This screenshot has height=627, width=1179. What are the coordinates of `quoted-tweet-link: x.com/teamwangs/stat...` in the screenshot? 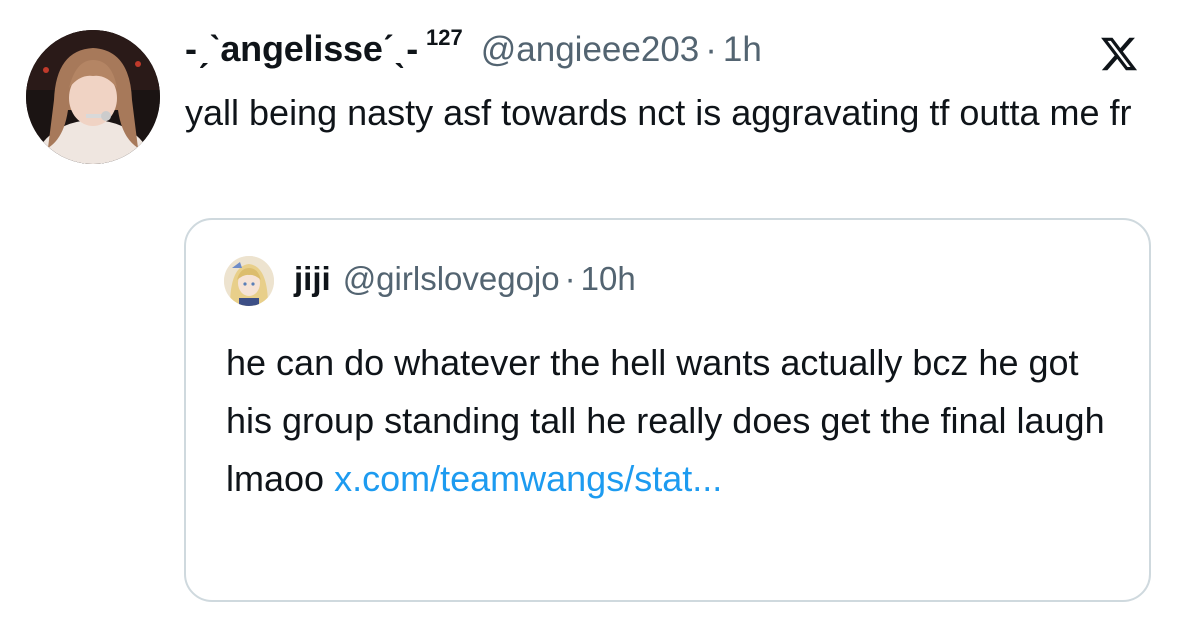 It's located at (528, 478).